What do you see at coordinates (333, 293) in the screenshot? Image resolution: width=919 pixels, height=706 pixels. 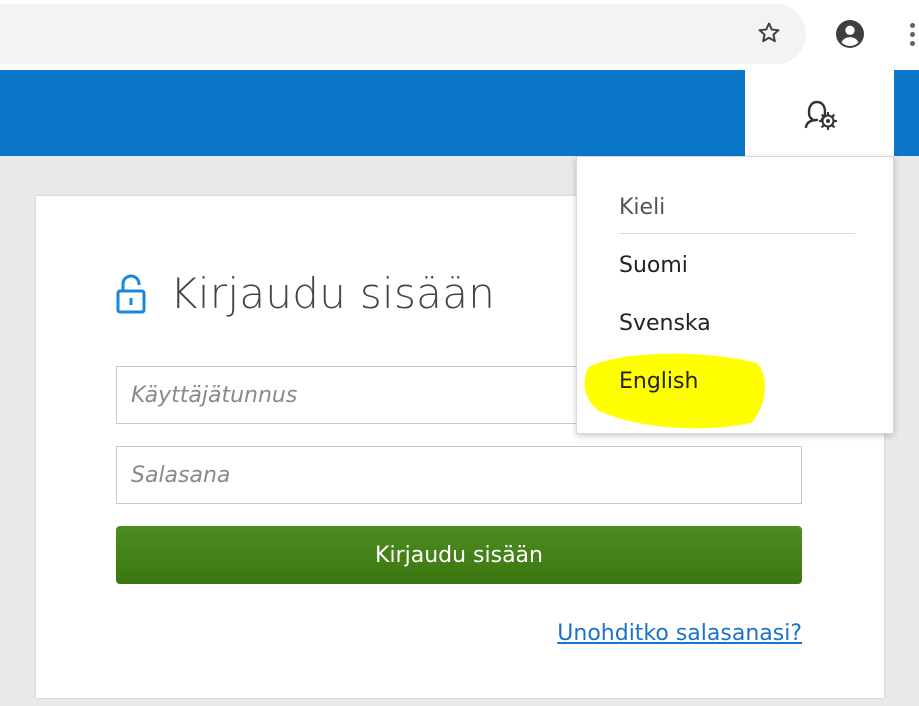 I see `login-title: Kirjaudu sisään` at bounding box center [333, 293].